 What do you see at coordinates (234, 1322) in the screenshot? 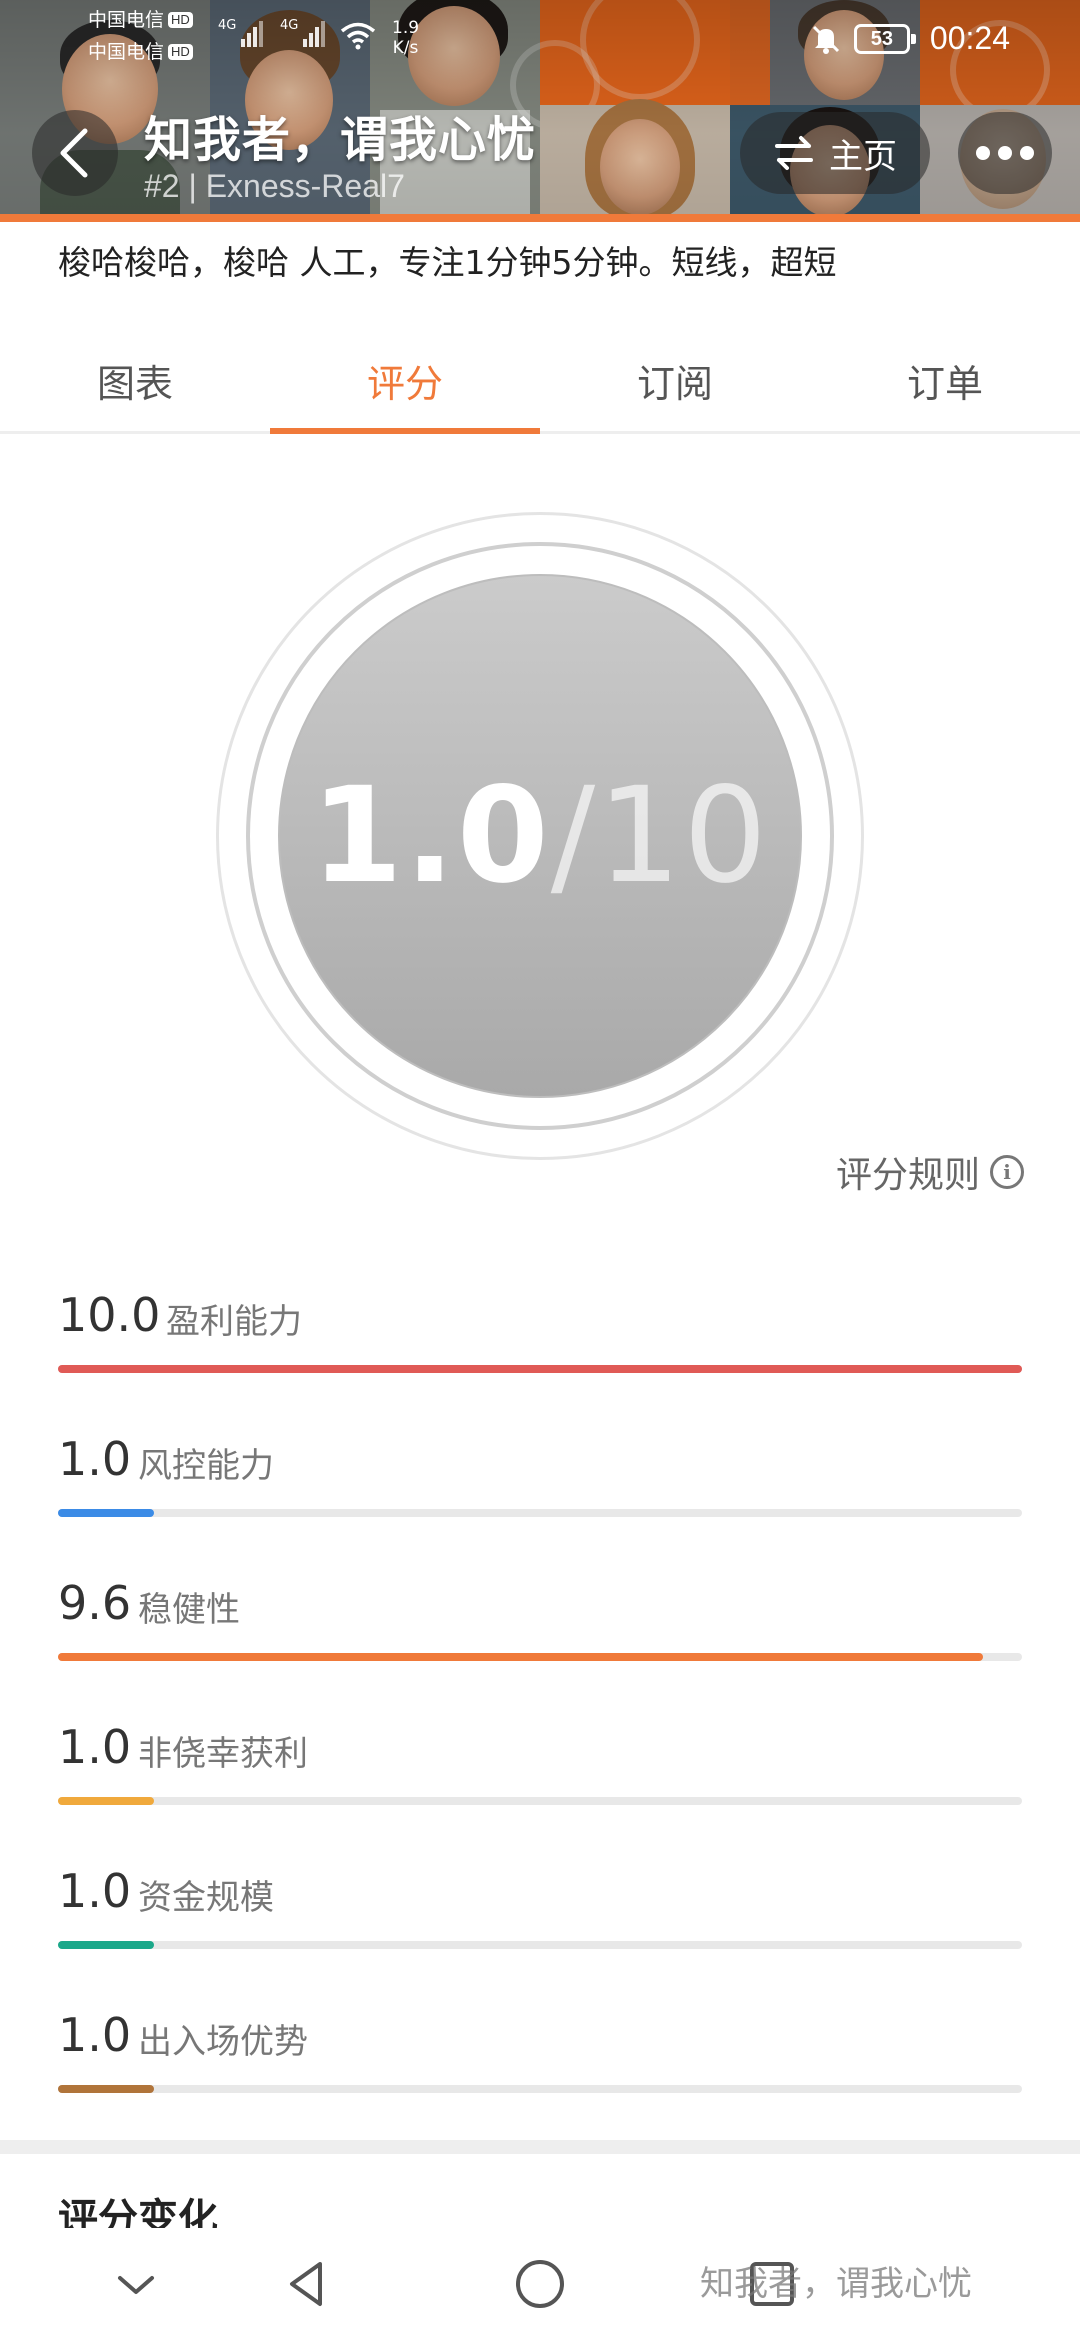
I see `metric-label: 盈利能力` at bounding box center [234, 1322].